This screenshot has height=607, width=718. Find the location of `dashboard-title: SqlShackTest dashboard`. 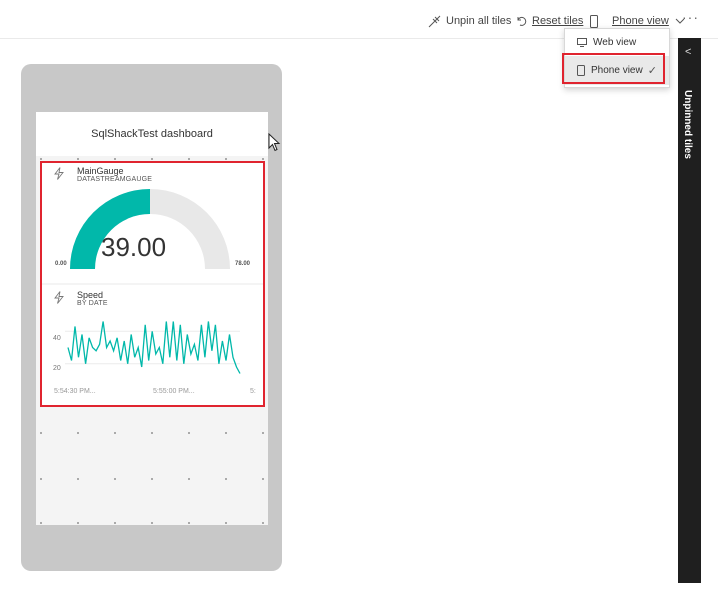

dashboard-title: SqlShackTest dashboard is located at coordinates (152, 134).